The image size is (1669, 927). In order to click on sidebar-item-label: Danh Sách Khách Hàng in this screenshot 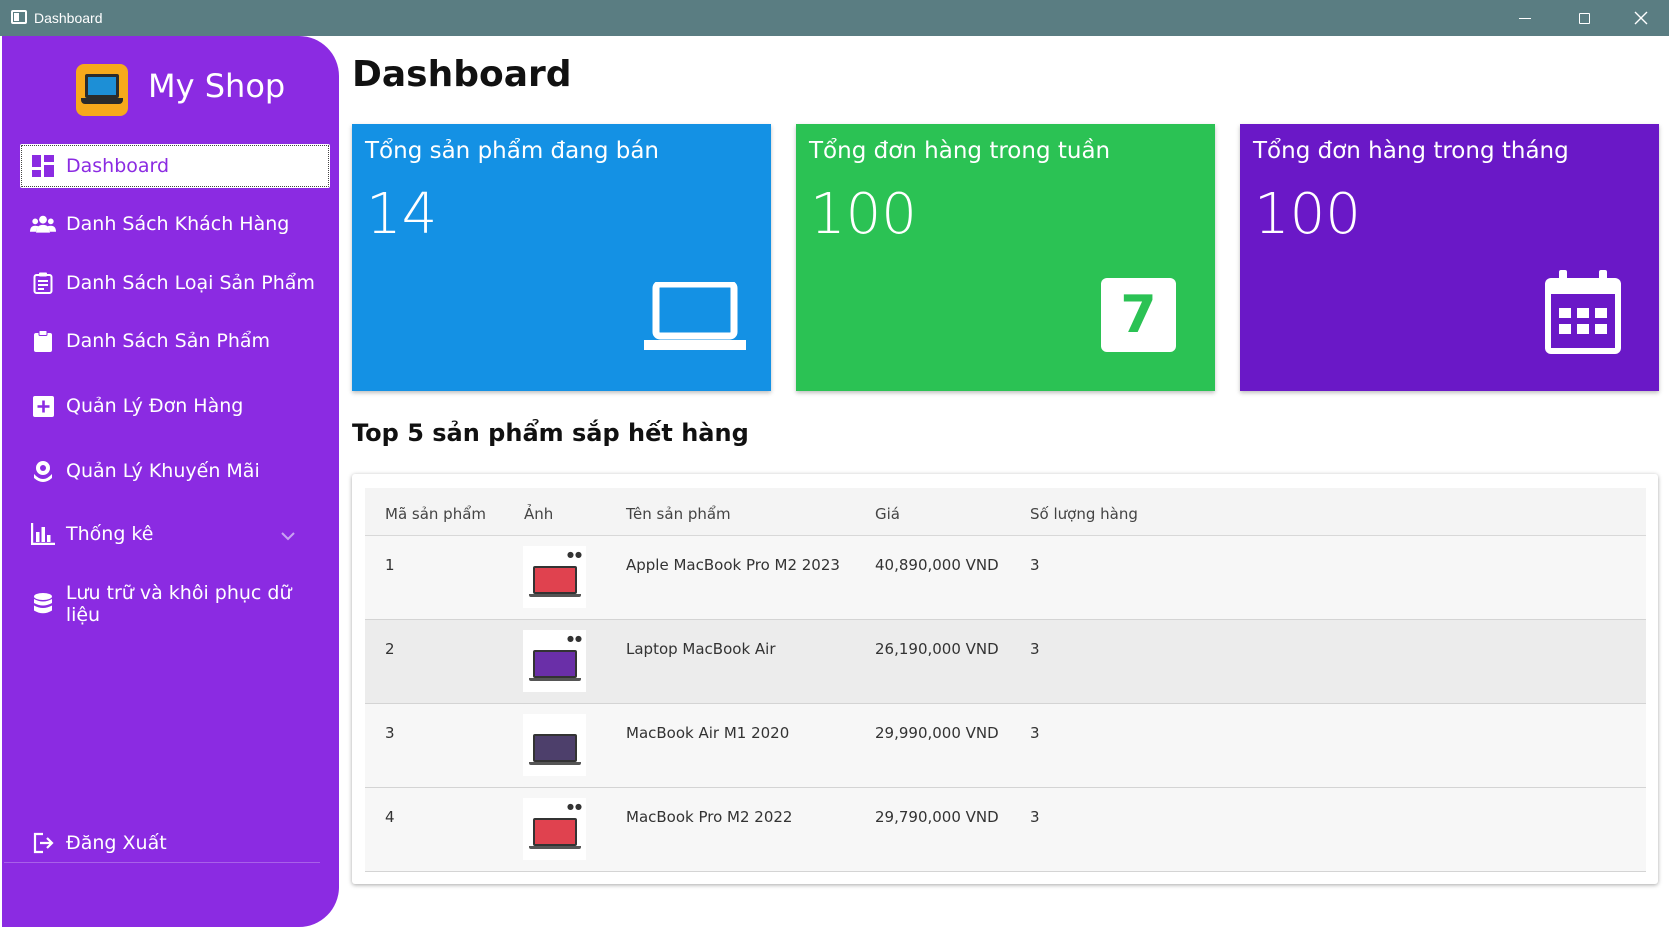, I will do `click(178, 224)`.